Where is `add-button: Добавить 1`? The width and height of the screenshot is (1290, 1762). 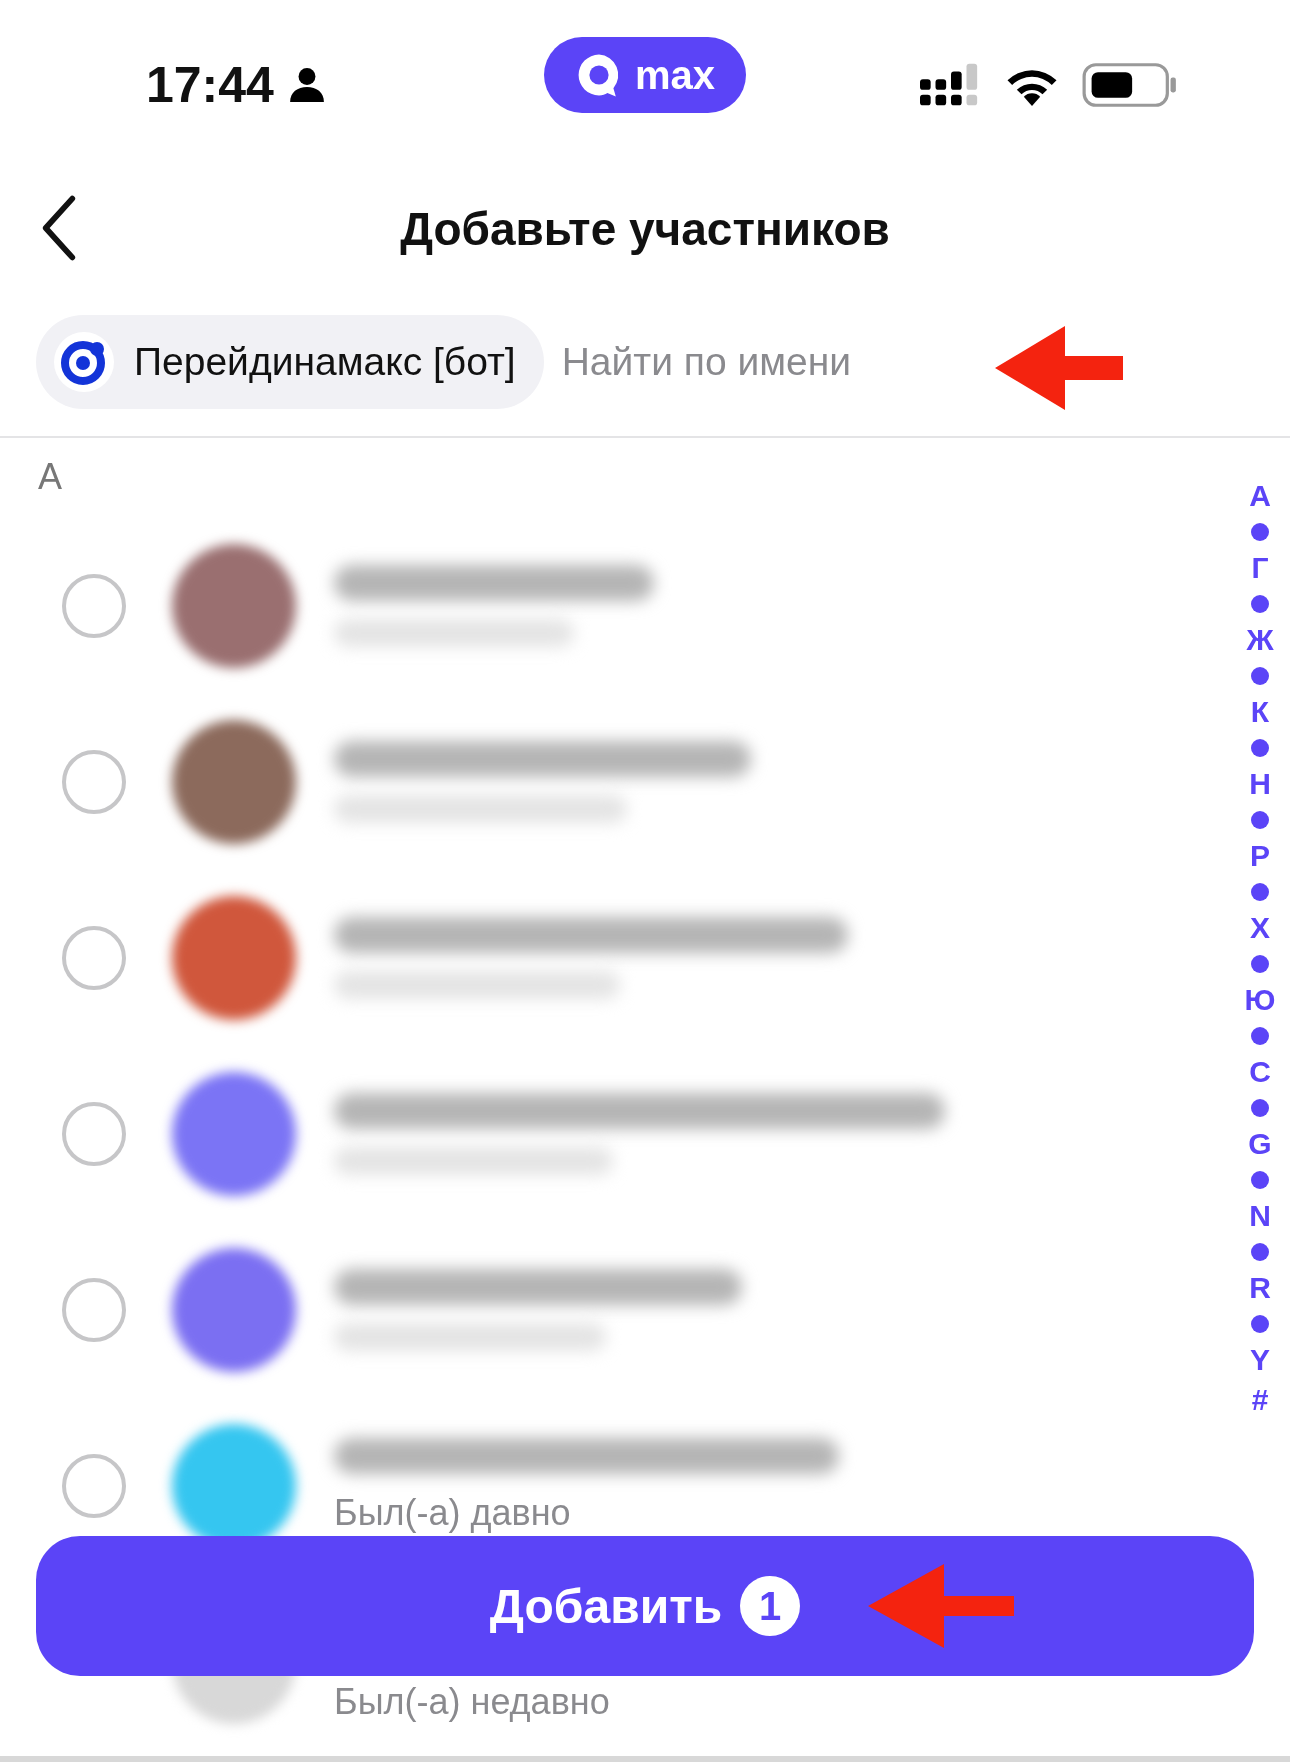
add-button: Добавить 1 is located at coordinates (645, 1606).